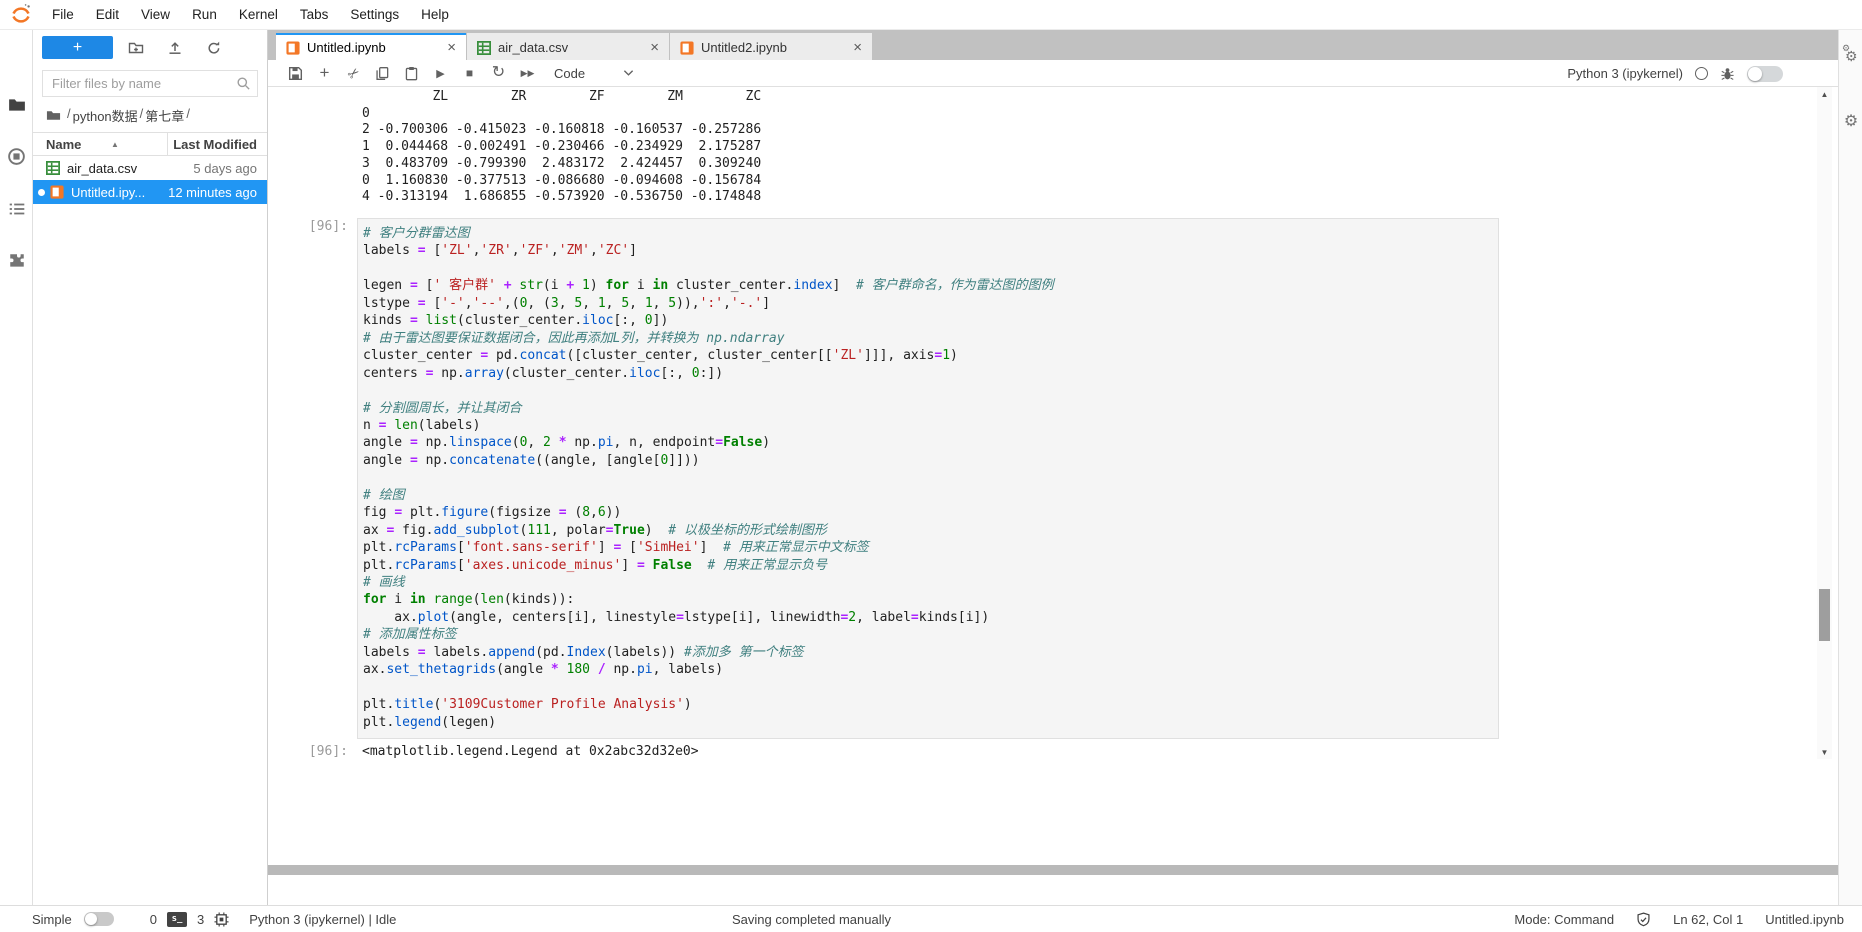 This screenshot has height=932, width=1862. Describe the element at coordinates (53, 115) in the screenshot. I see `home-folder-icon` at that location.